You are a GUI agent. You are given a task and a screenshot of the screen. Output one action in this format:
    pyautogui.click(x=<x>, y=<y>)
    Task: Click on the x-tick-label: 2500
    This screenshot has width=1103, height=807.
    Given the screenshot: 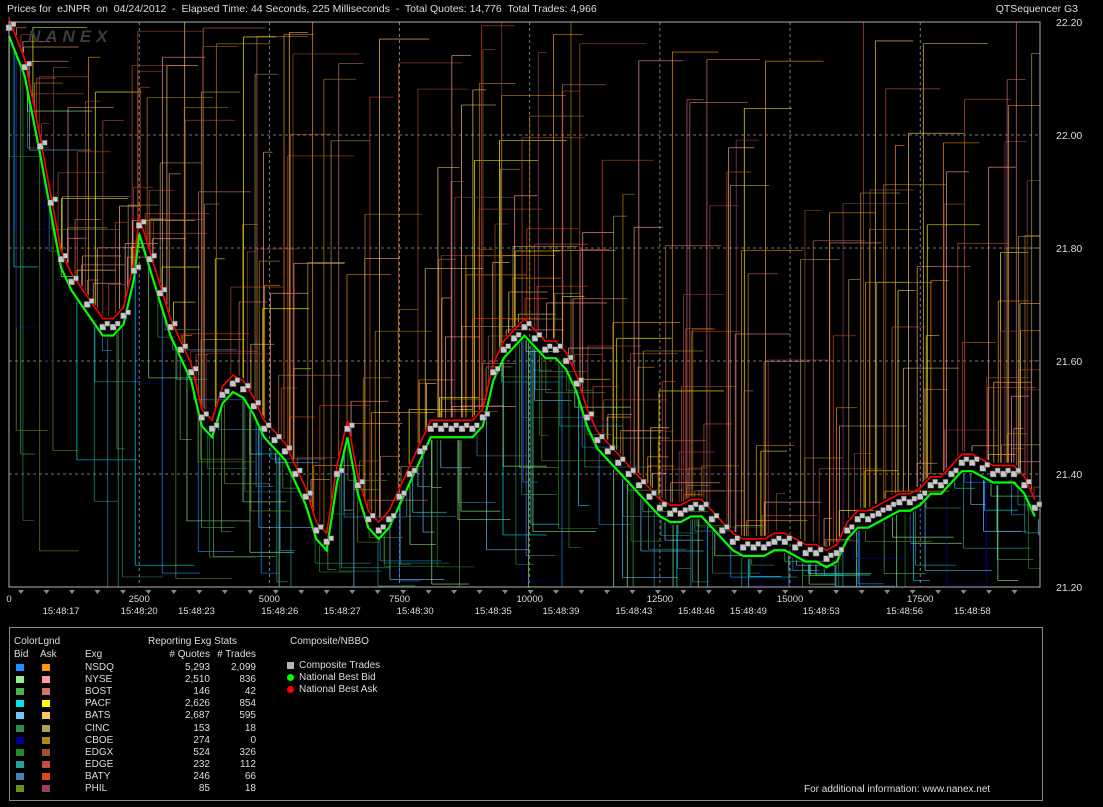 What is the action you would take?
    pyautogui.click(x=139, y=599)
    